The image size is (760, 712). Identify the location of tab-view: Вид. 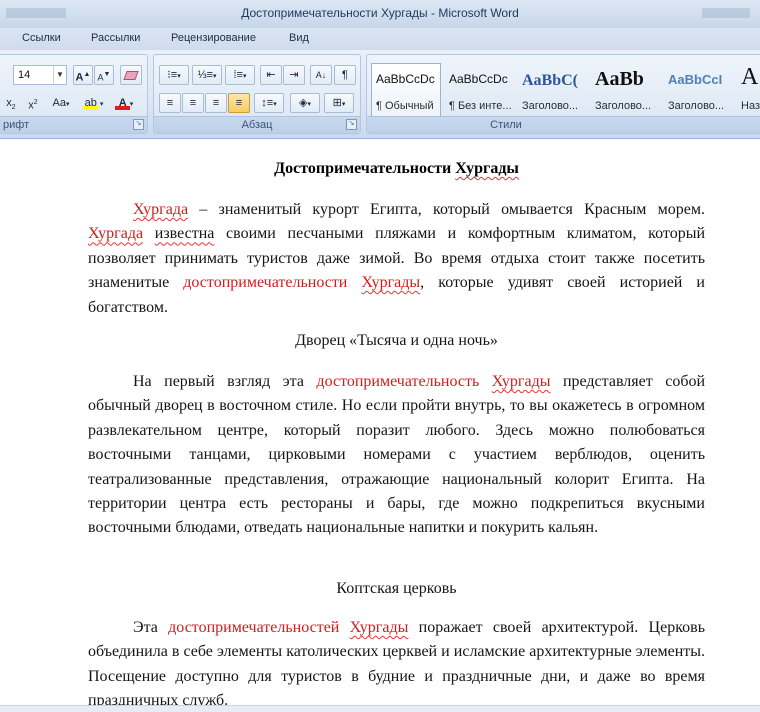
(299, 38).